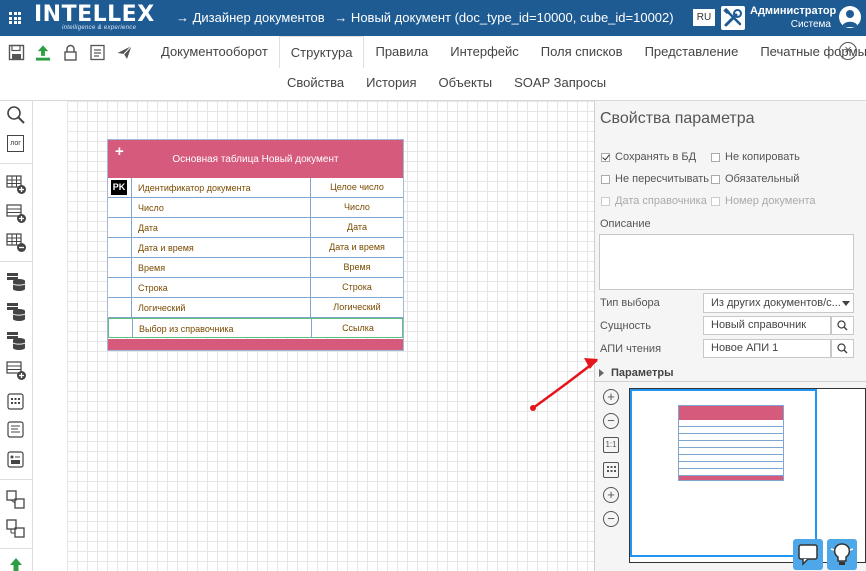 This screenshot has height=571, width=866. What do you see at coordinates (250, 17) in the screenshot?
I see `breadcrumb-item-designer: → Дизайнер документов` at bounding box center [250, 17].